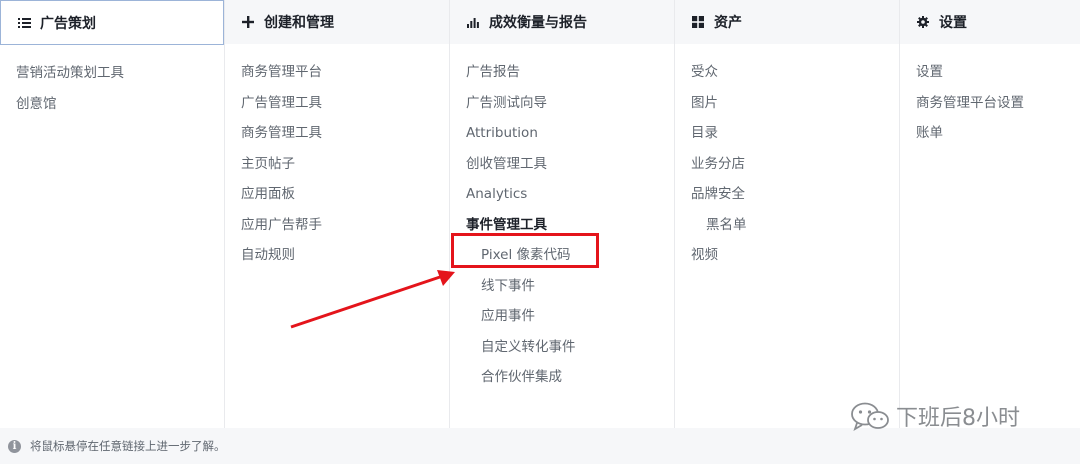  I want to click on menu-item-attribution: Attribution, so click(562, 133).